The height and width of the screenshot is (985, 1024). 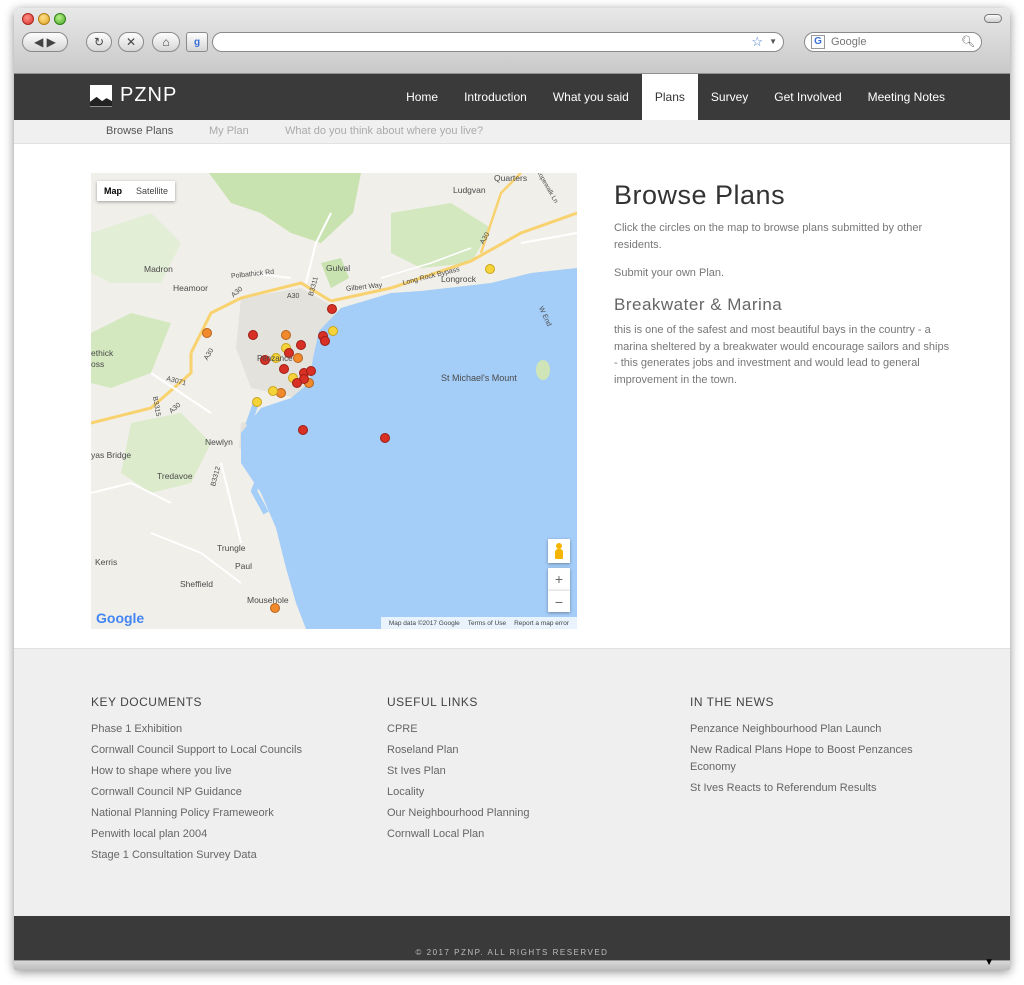 I want to click on nav-home: Home, so click(x=422, y=97).